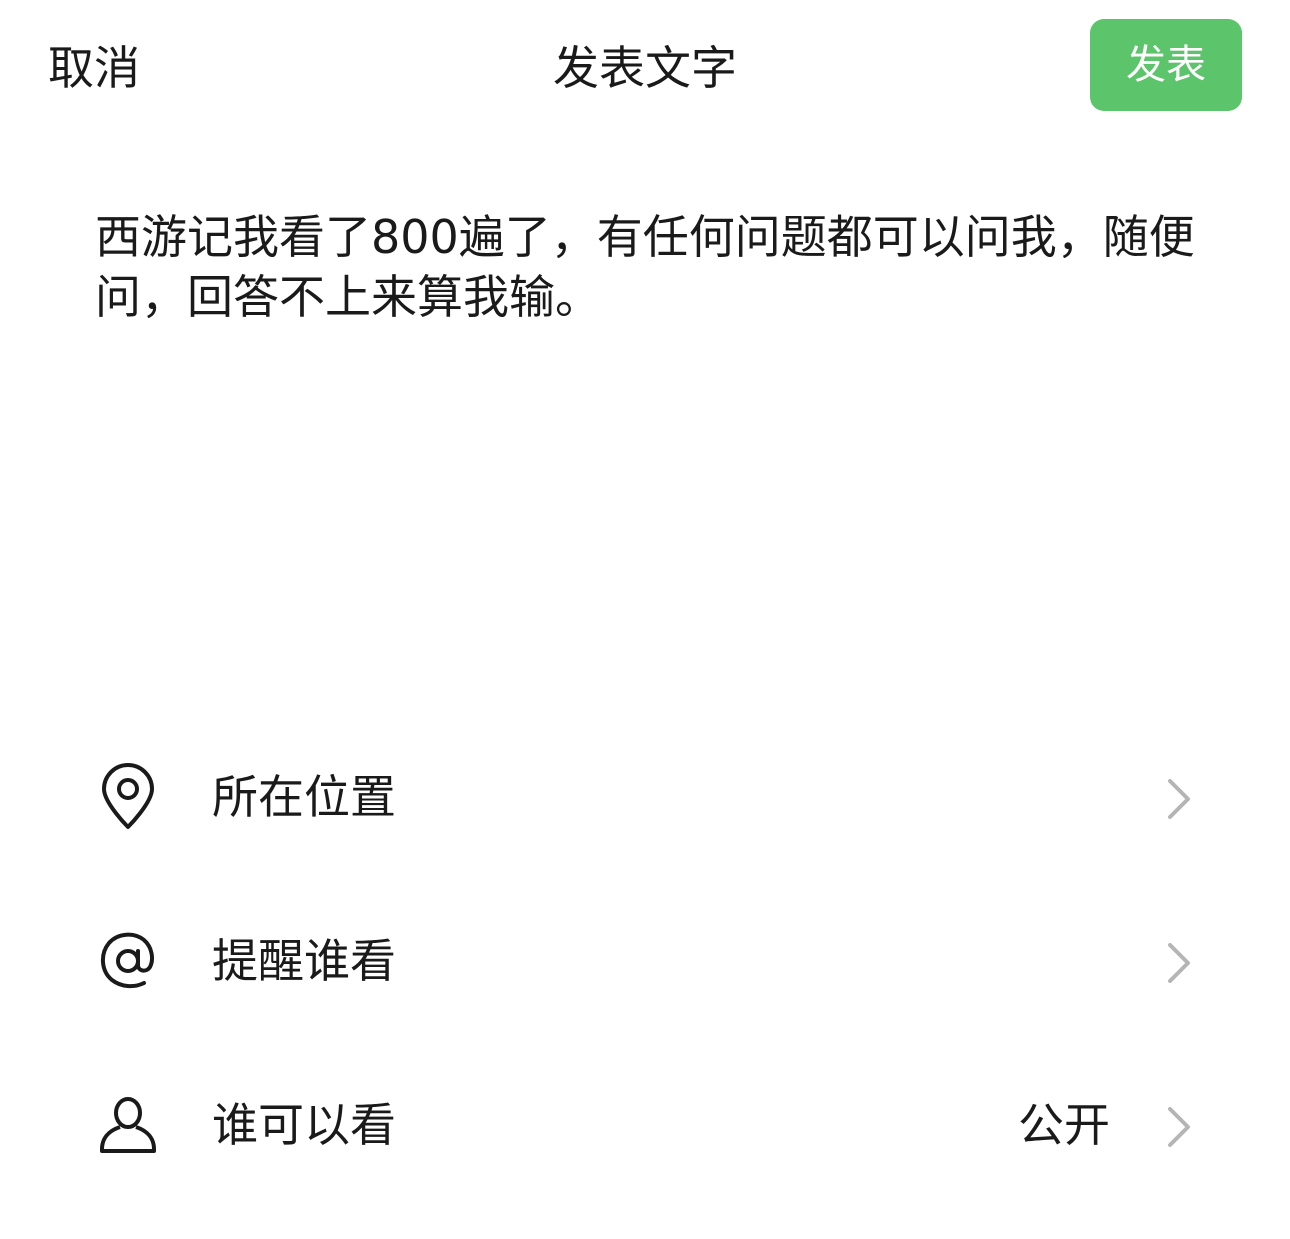 The width and height of the screenshot is (1290, 1239). Describe the element at coordinates (127, 960) in the screenshot. I see `at-sign-icon` at that location.